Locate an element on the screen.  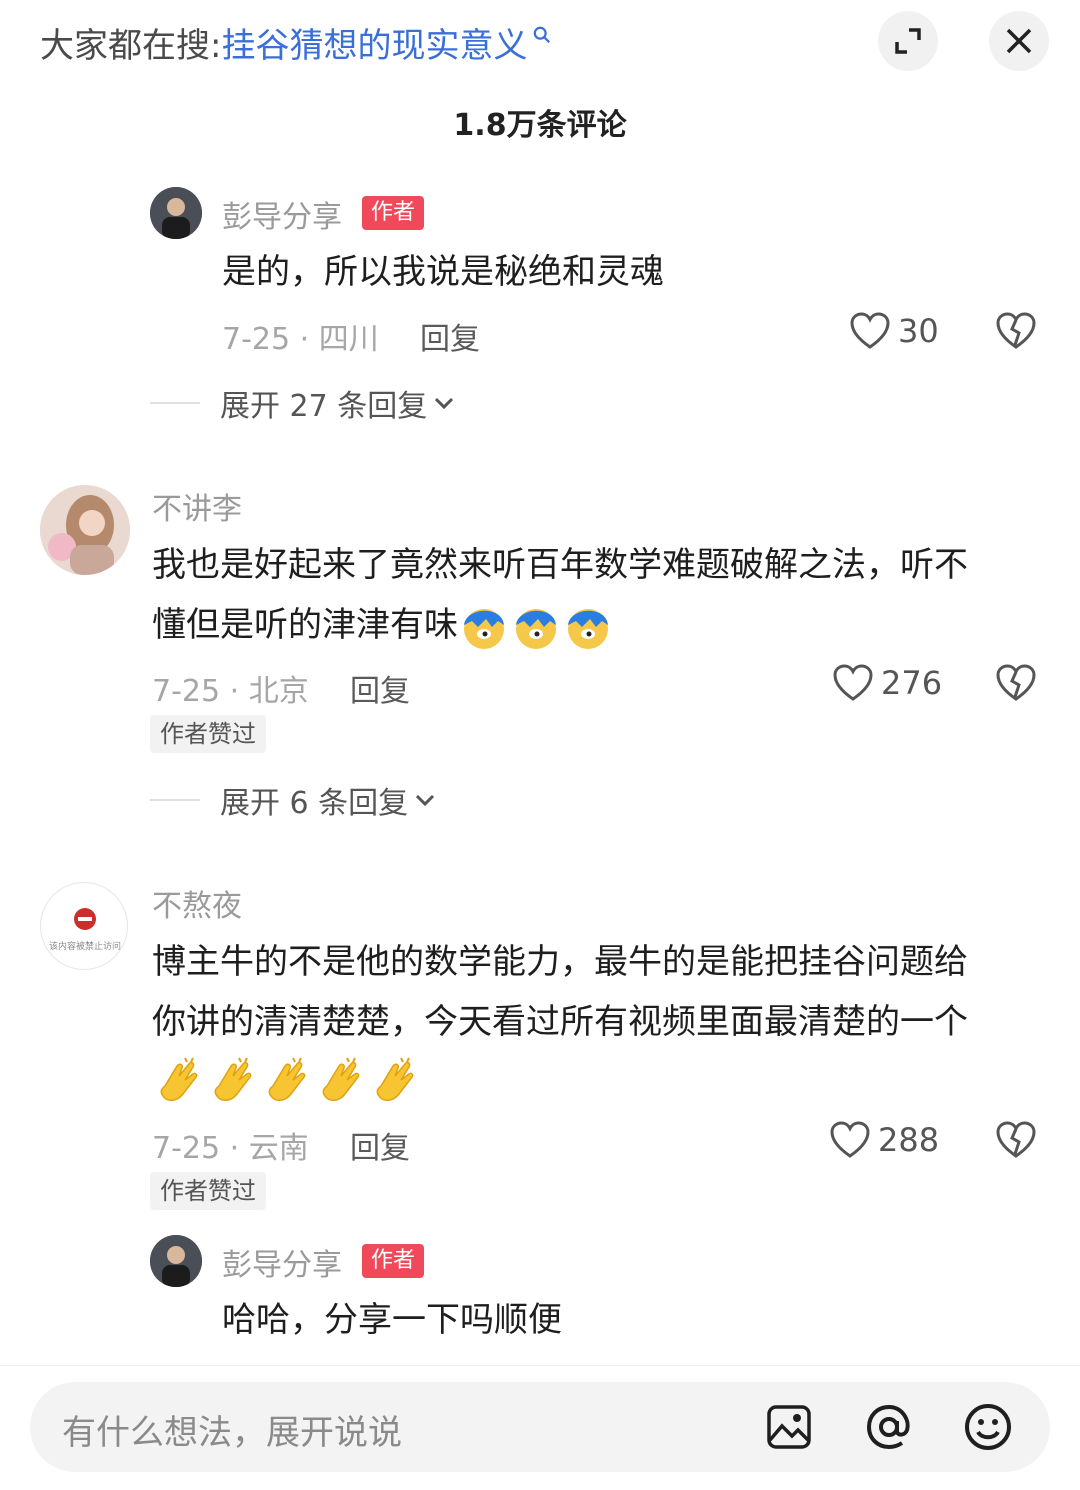
comment-text: 哈哈，分享一下吗顺便 is located at coordinates (392, 1320).